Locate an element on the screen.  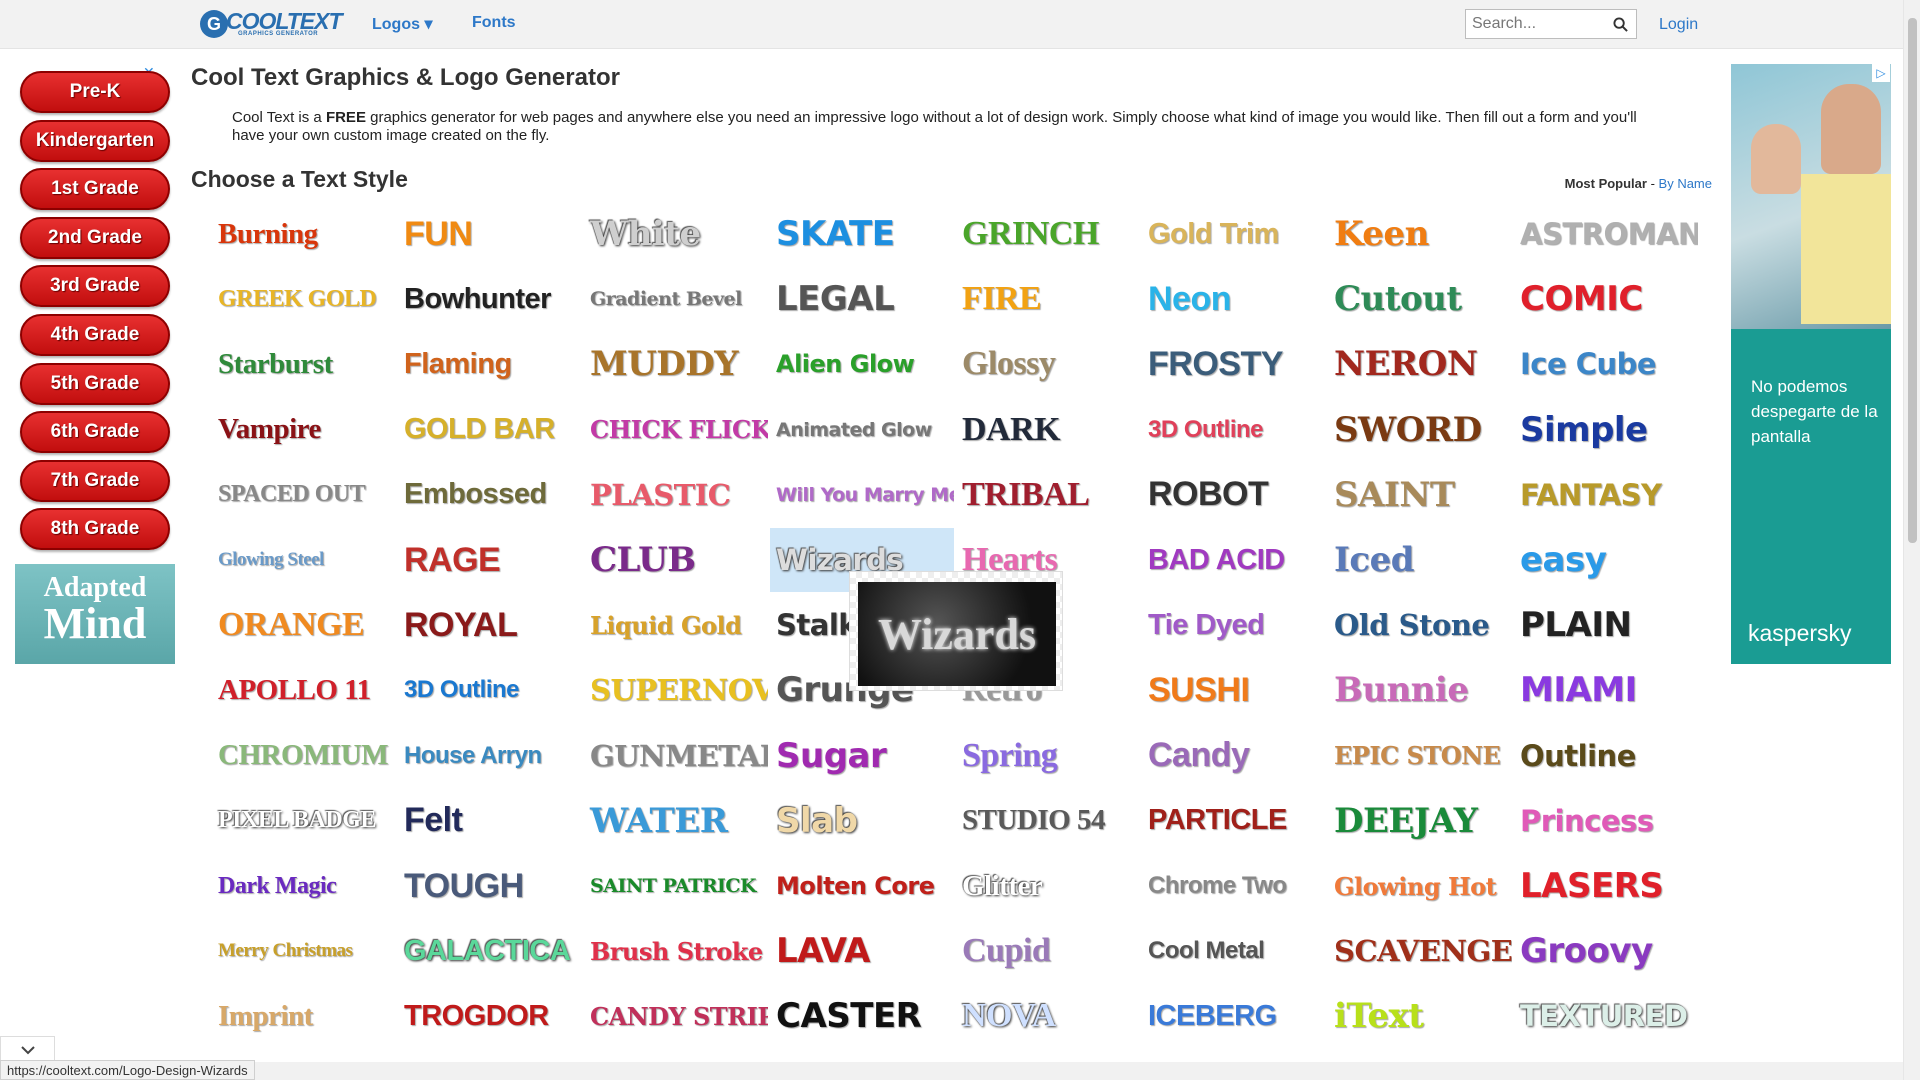
text-style-tile: GRINCH is located at coordinates (1048, 234).